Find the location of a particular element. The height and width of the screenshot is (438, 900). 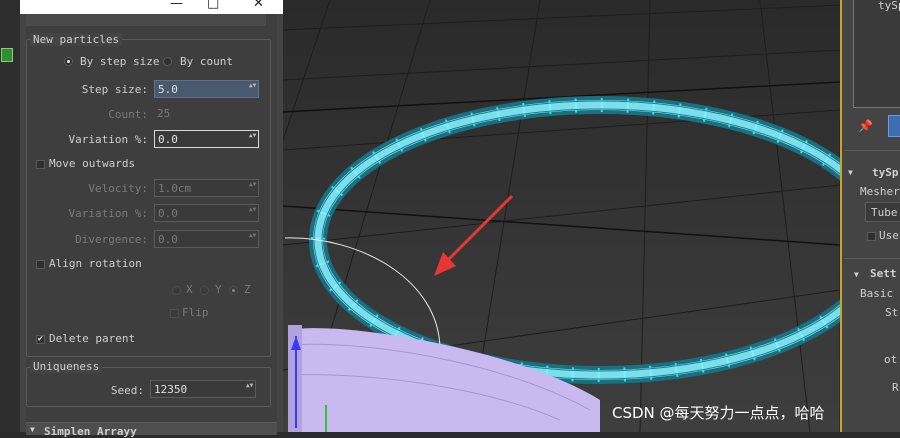

mesher-dropdown-value: Tube is located at coordinates (884, 212).